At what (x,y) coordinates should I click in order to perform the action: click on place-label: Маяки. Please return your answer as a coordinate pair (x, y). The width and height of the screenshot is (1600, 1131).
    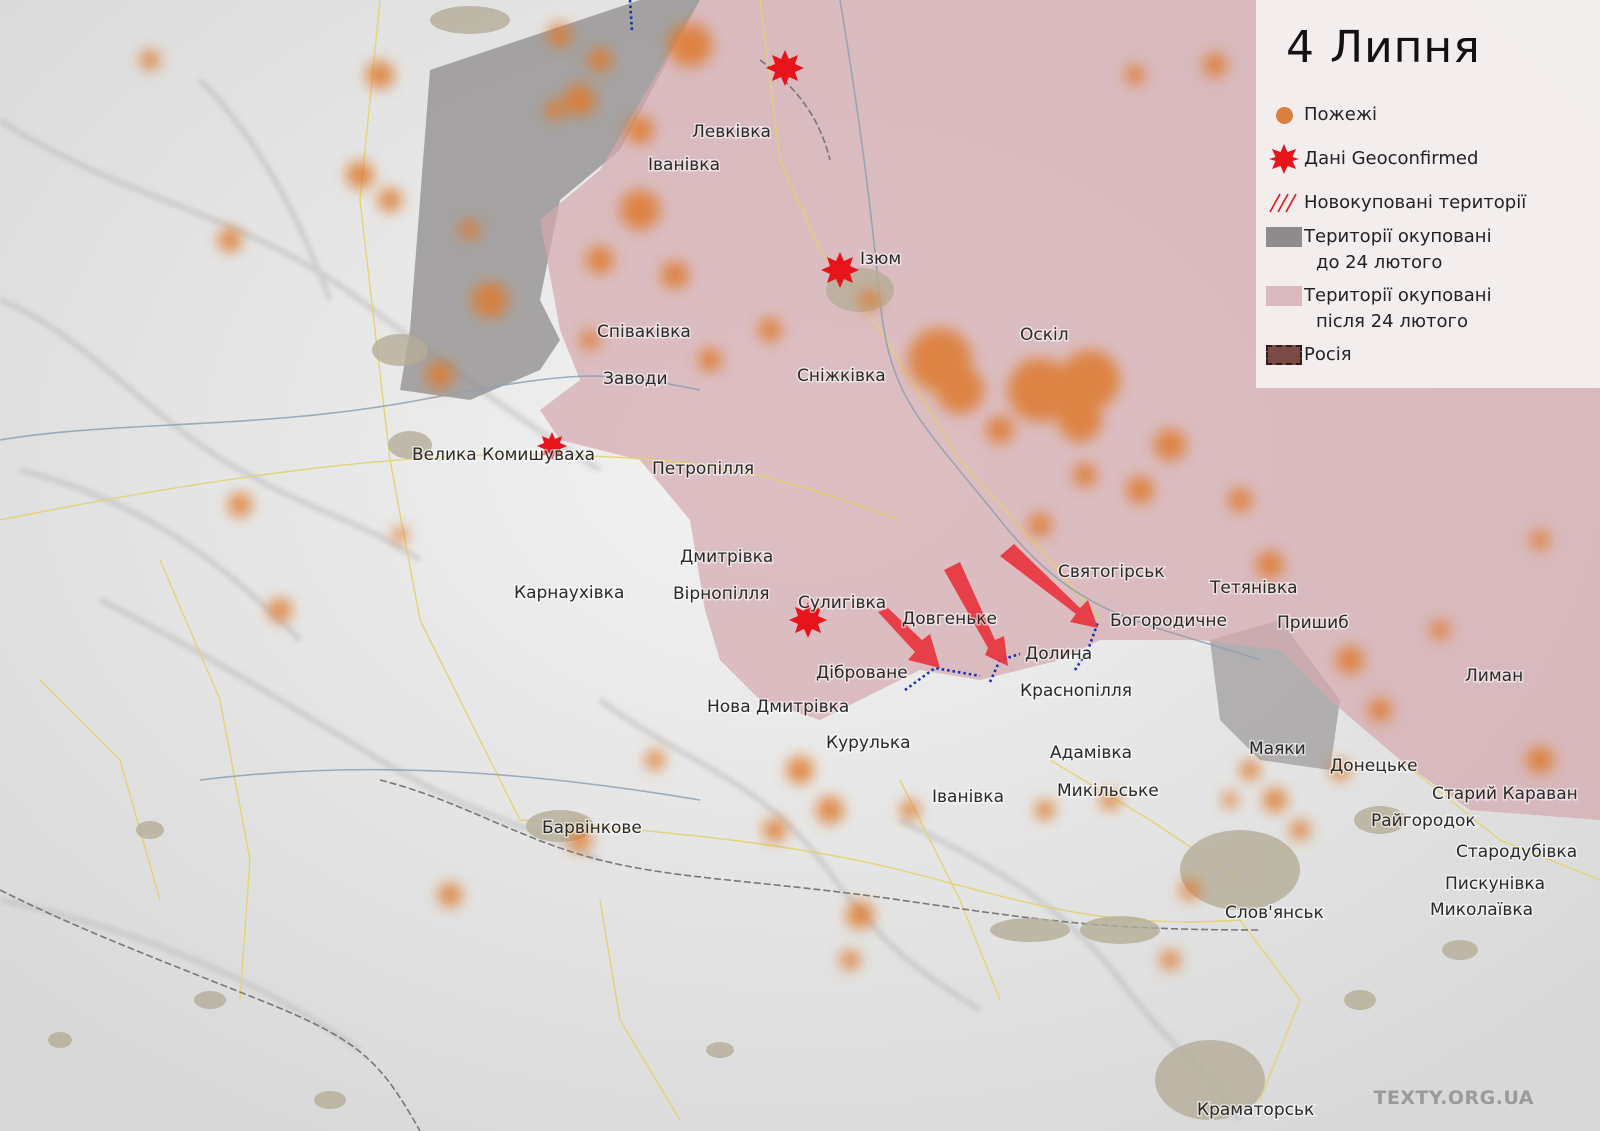
    Looking at the image, I should click on (1277, 749).